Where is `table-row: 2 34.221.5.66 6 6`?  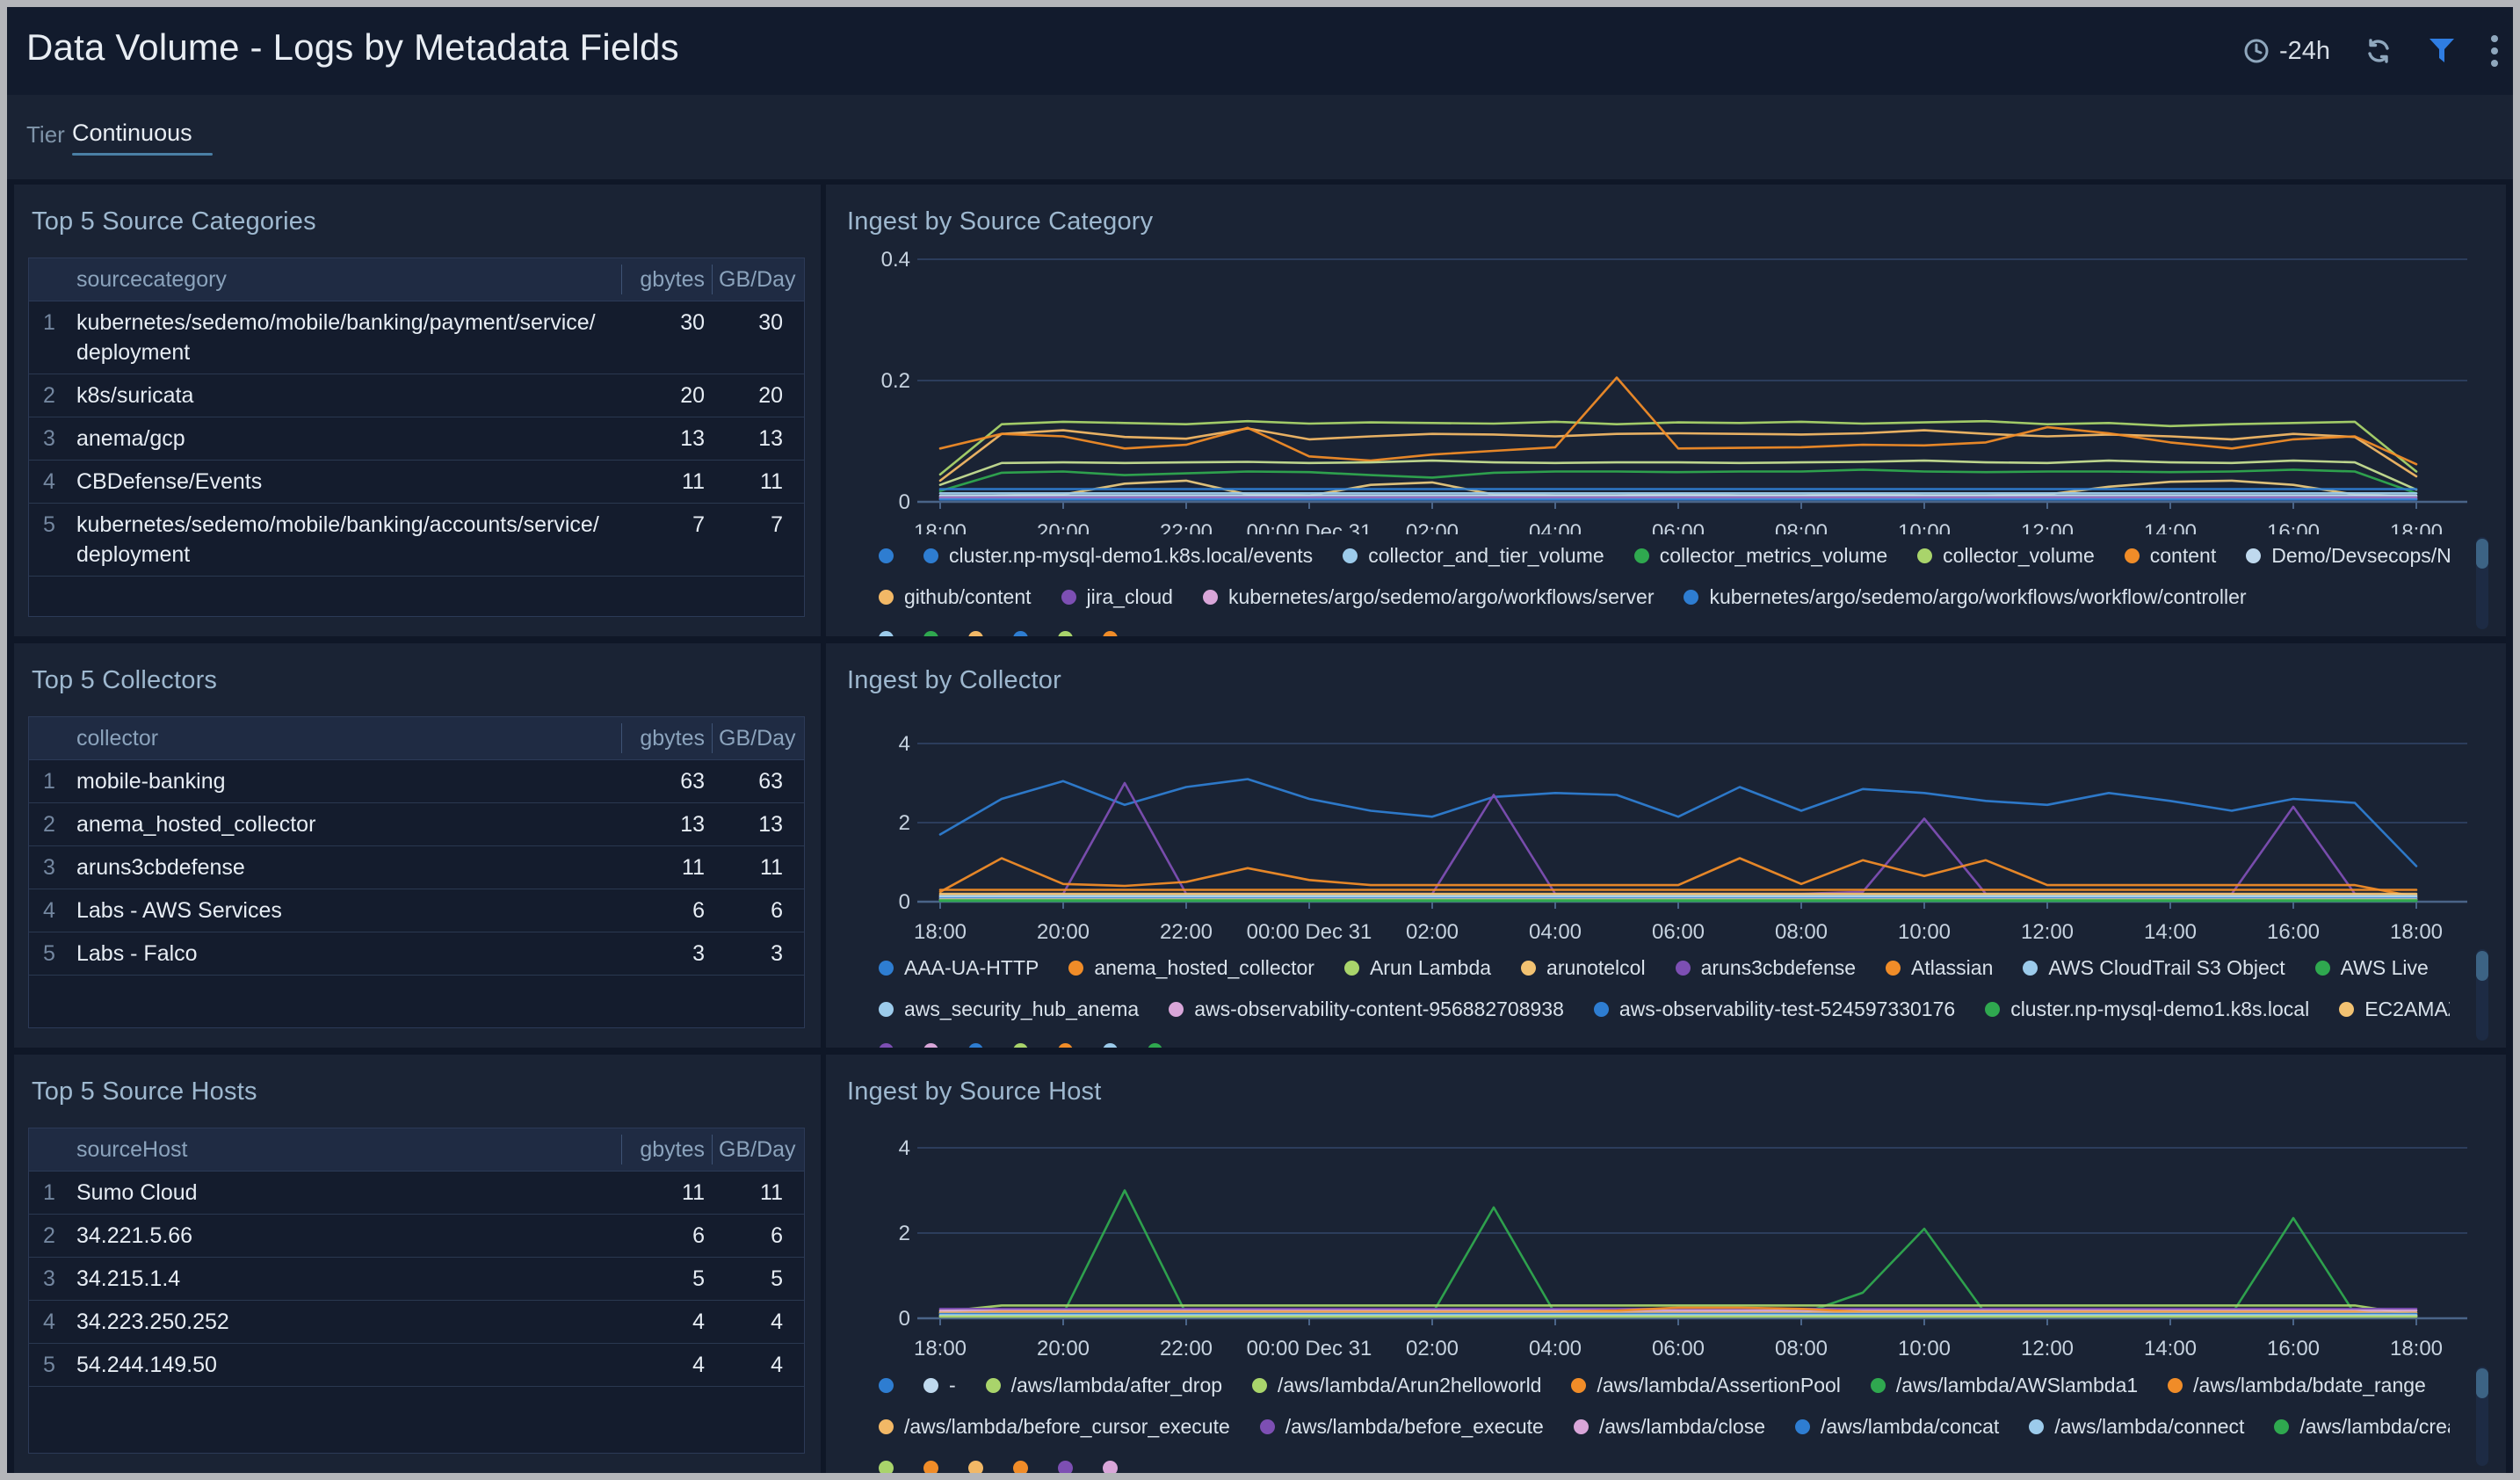
table-row: 2 34.221.5.66 6 6 is located at coordinates (416, 1236).